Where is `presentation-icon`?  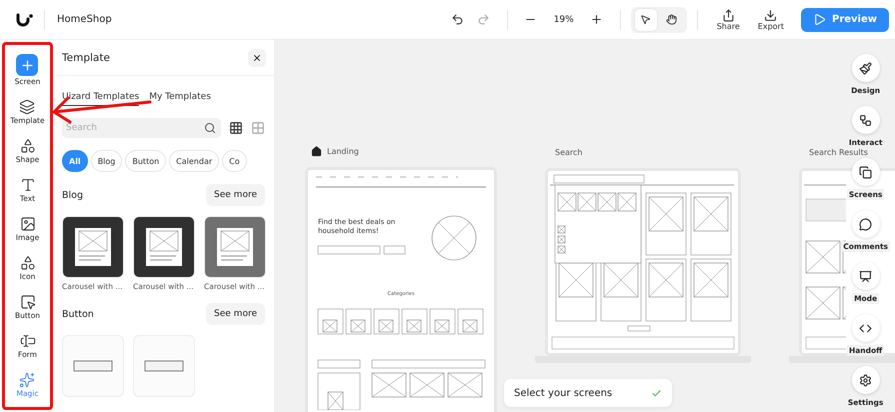 presentation-icon is located at coordinates (865, 276).